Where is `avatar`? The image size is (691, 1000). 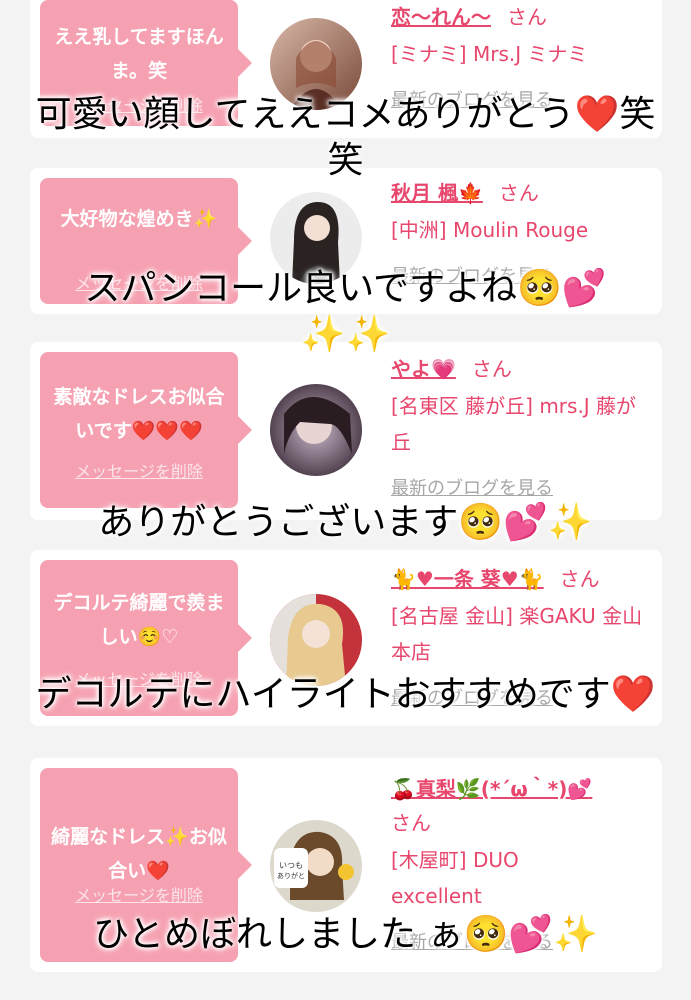 avatar is located at coordinates (316, 430).